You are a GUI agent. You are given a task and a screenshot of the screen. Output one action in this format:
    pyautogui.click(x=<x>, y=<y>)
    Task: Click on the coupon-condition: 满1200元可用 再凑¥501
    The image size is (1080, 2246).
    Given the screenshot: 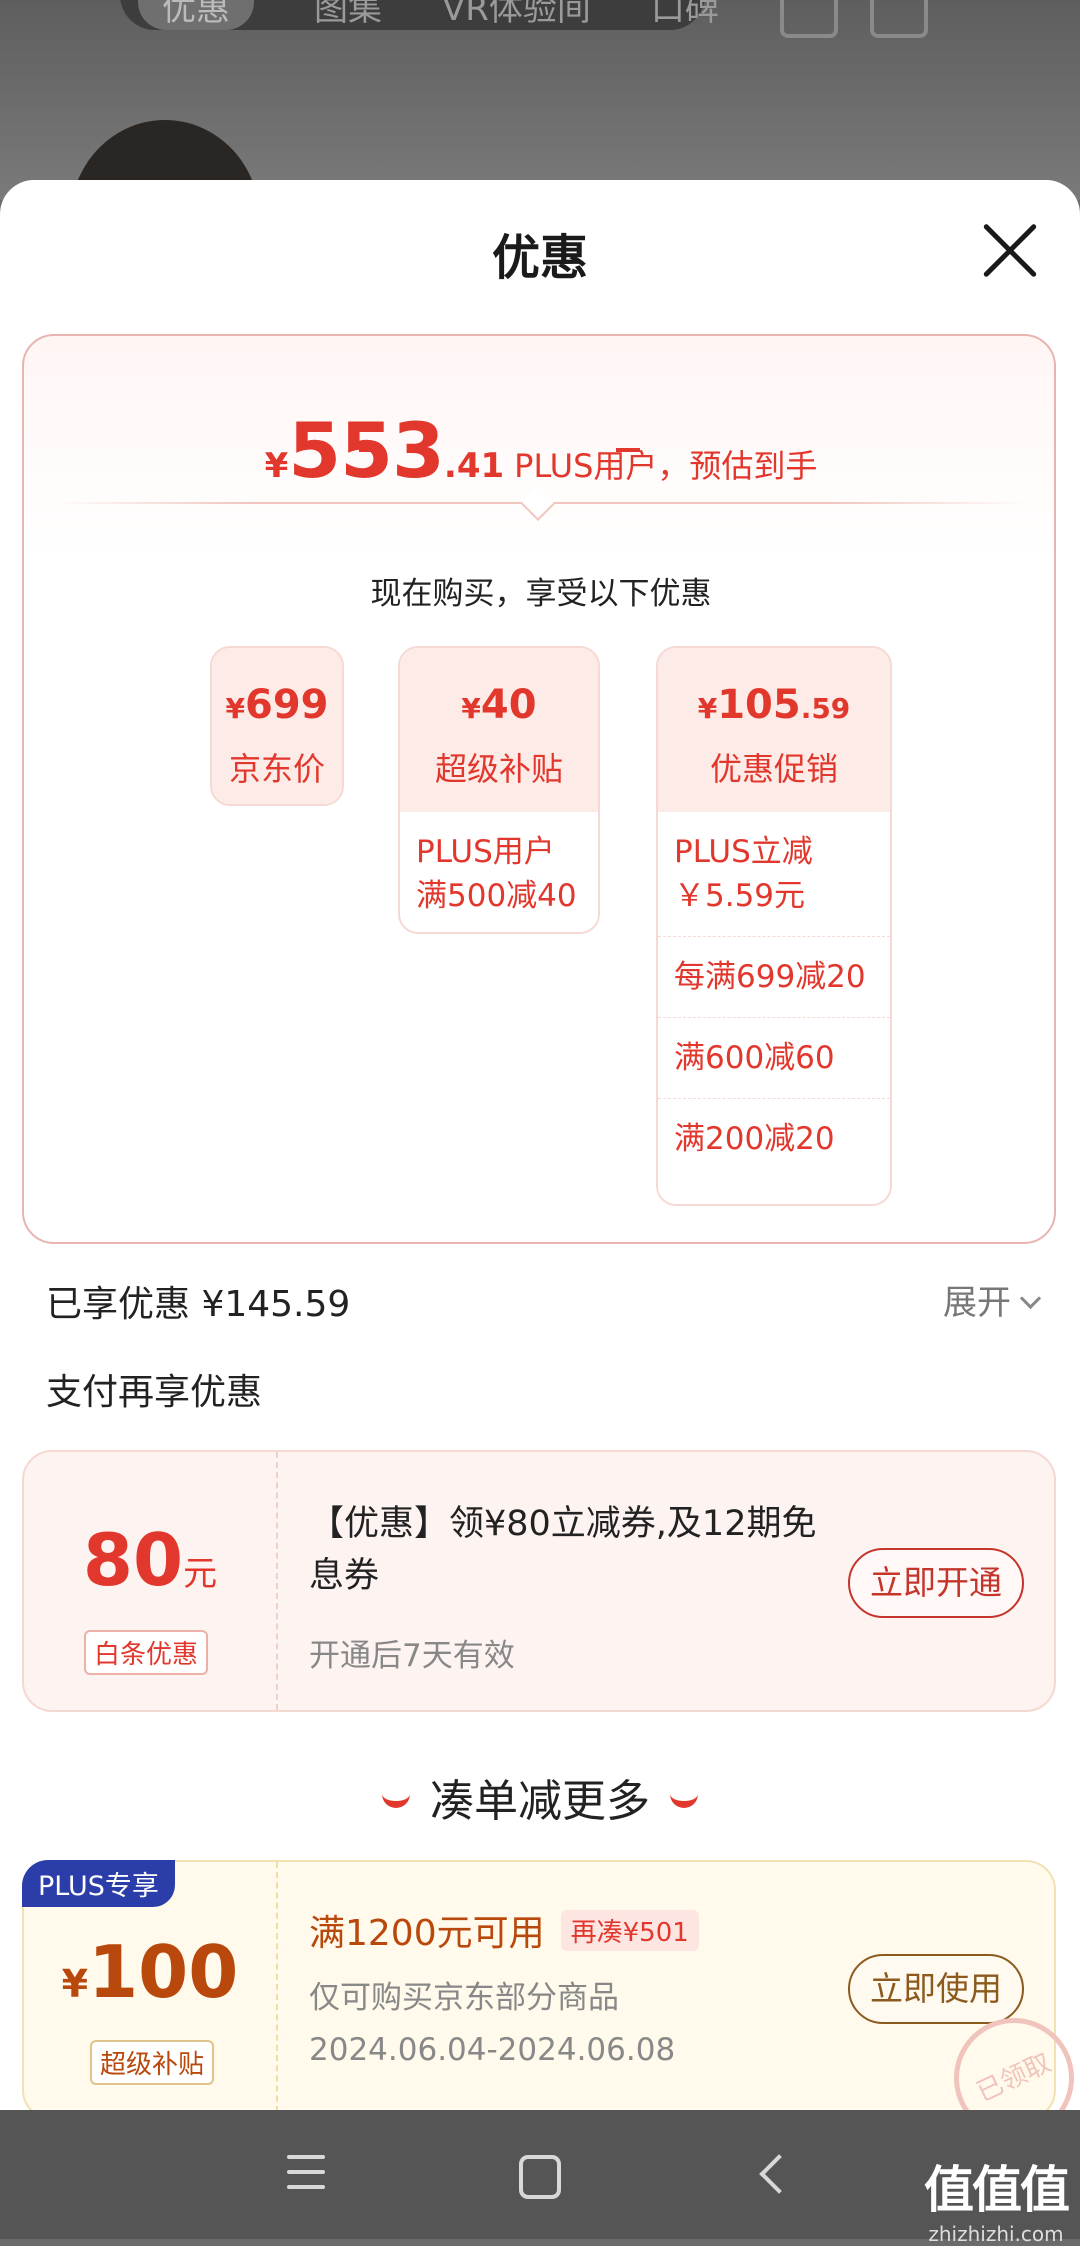 What is the action you would take?
    pyautogui.click(x=504, y=1930)
    